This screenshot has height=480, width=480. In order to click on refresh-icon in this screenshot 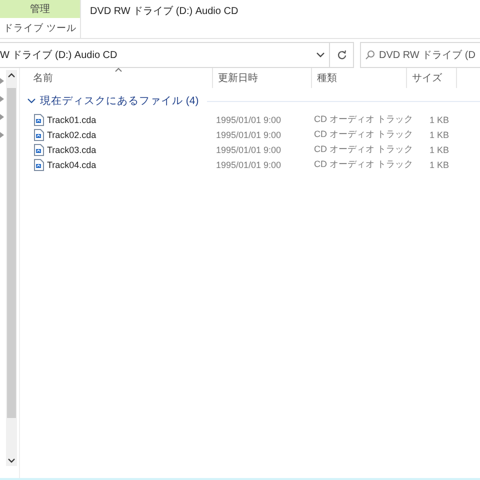, I will do `click(341, 55)`.